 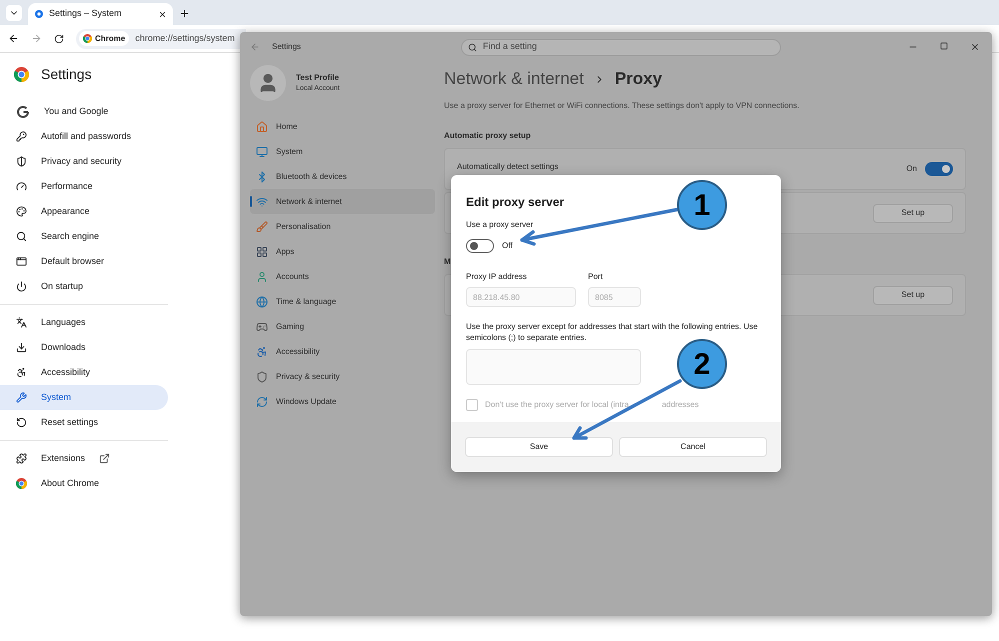 What do you see at coordinates (487, 136) in the screenshot?
I see `section-heading: Automatic proxy setup` at bounding box center [487, 136].